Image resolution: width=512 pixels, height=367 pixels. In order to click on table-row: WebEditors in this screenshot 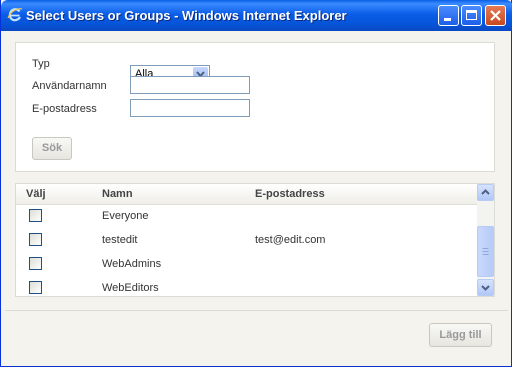, I will do `click(247, 286)`.